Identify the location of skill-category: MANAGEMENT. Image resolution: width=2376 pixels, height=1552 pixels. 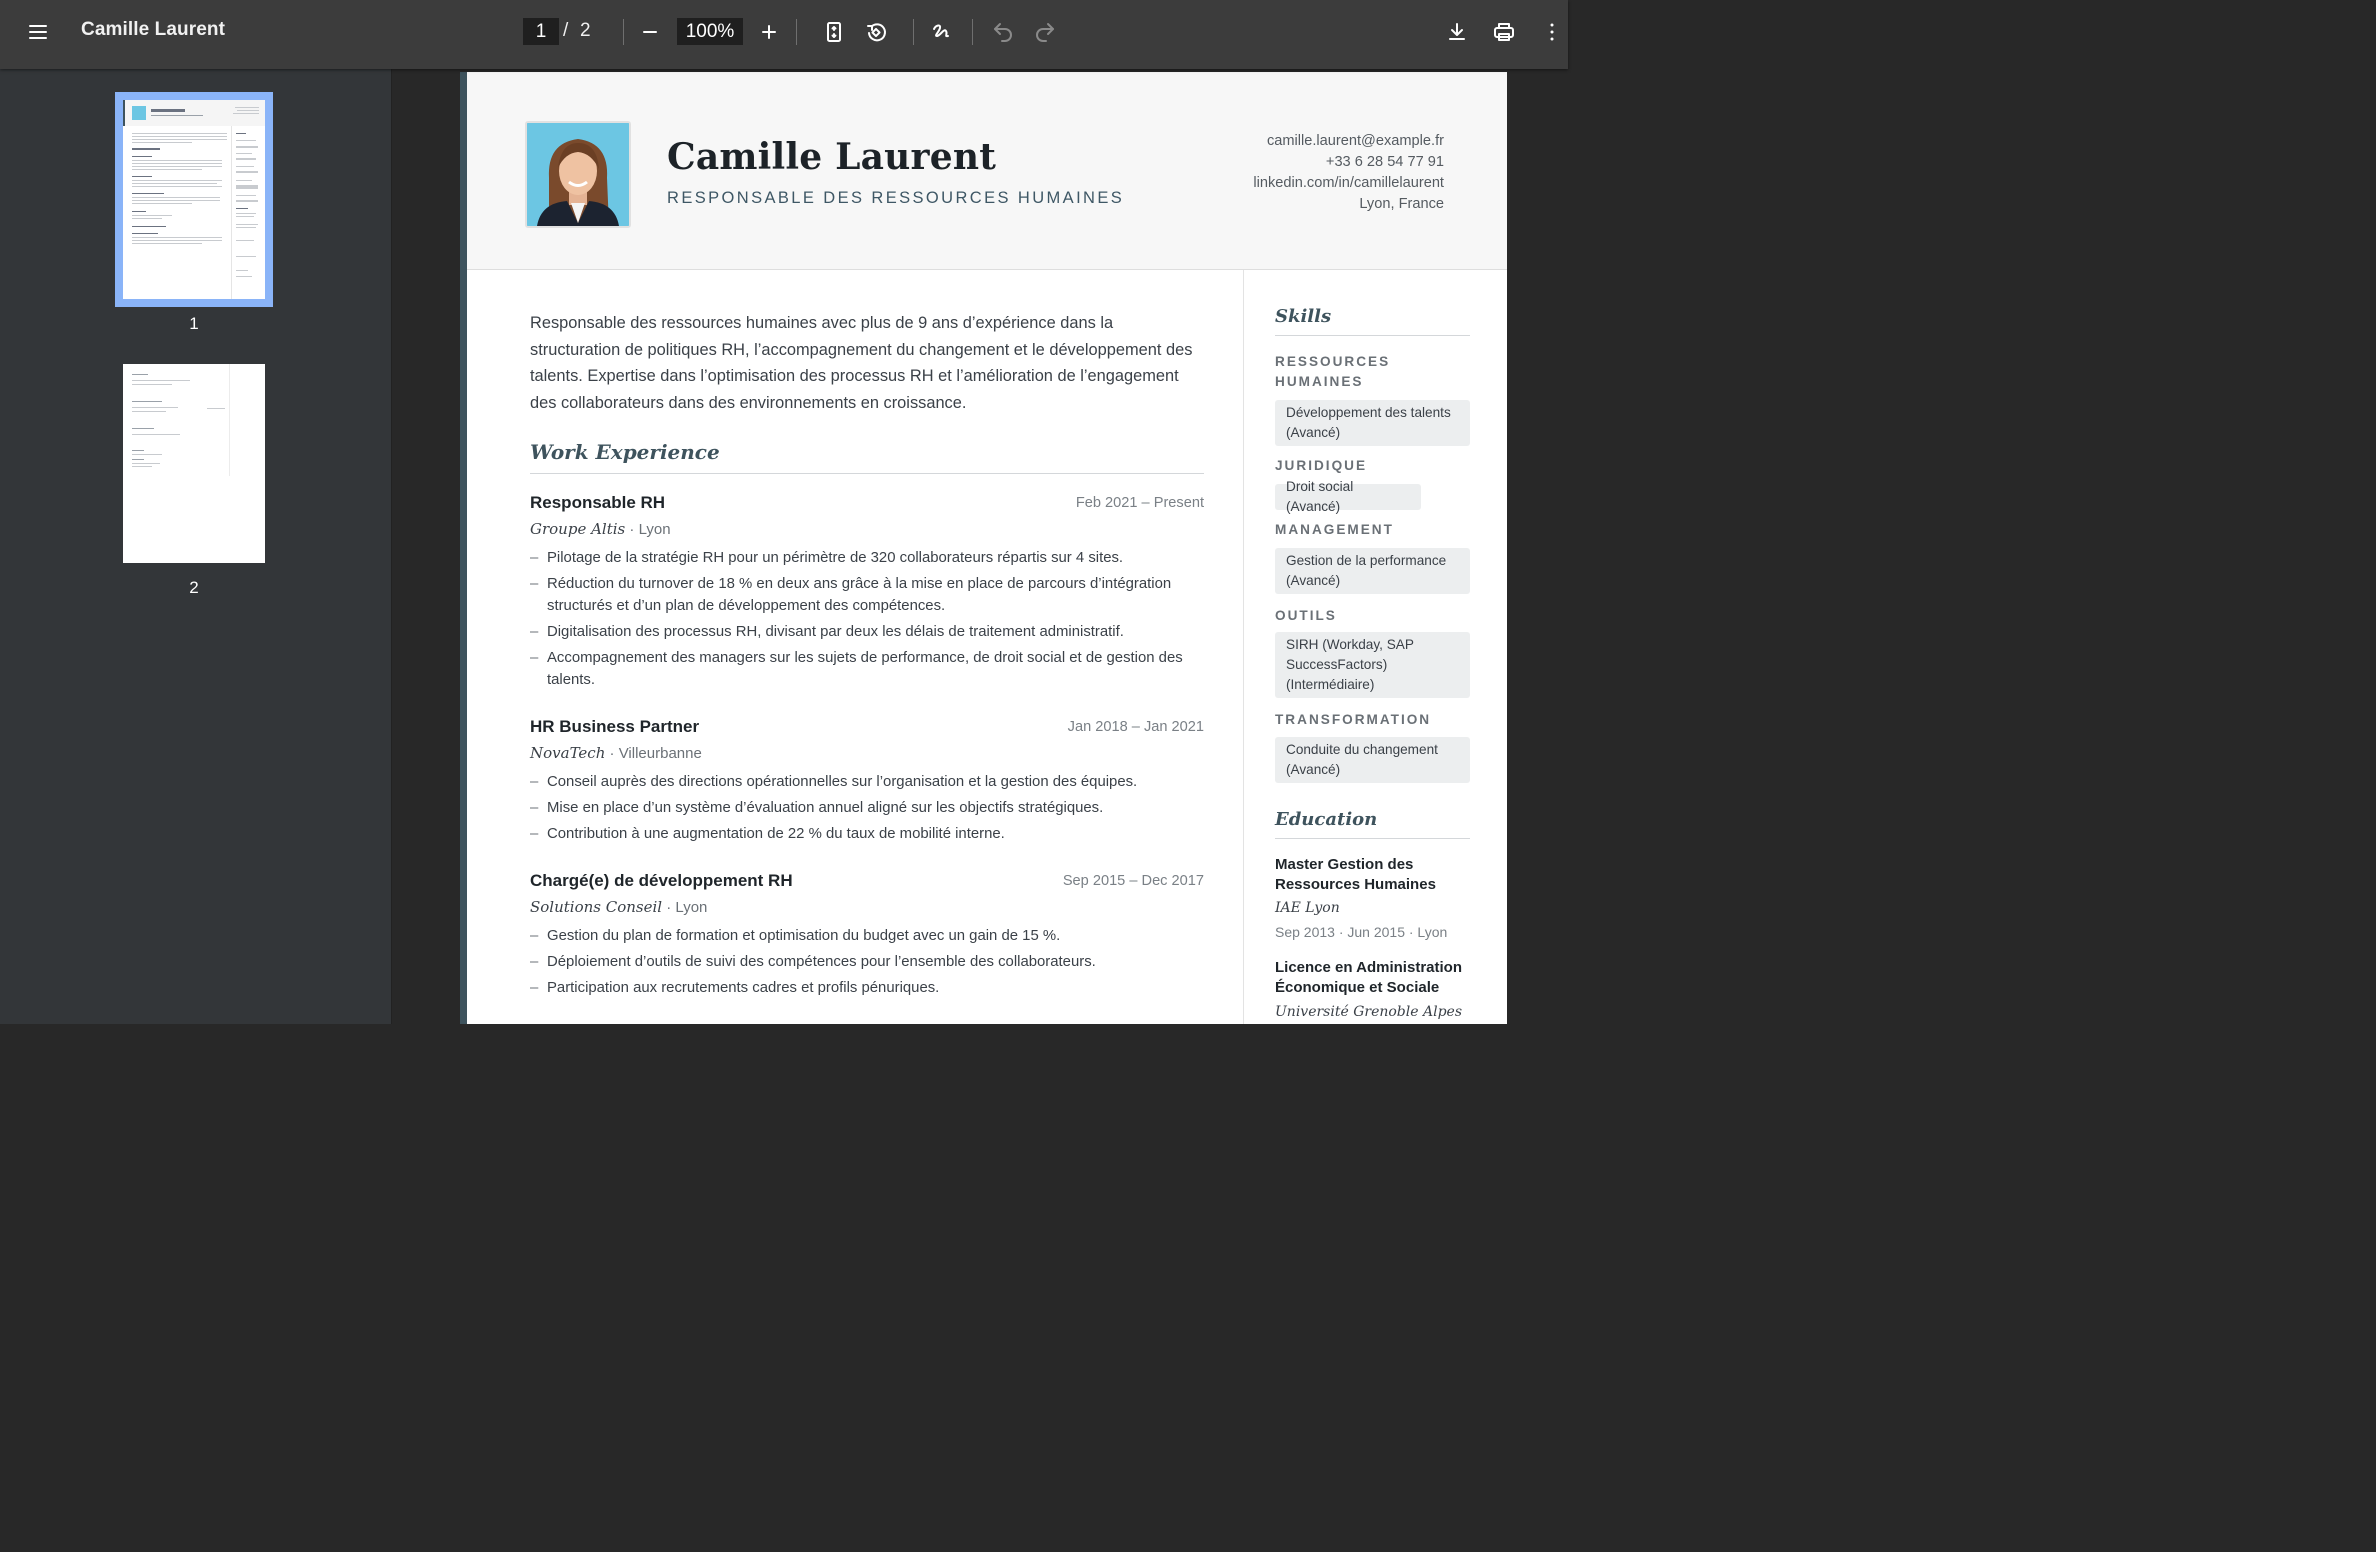
(1372, 530).